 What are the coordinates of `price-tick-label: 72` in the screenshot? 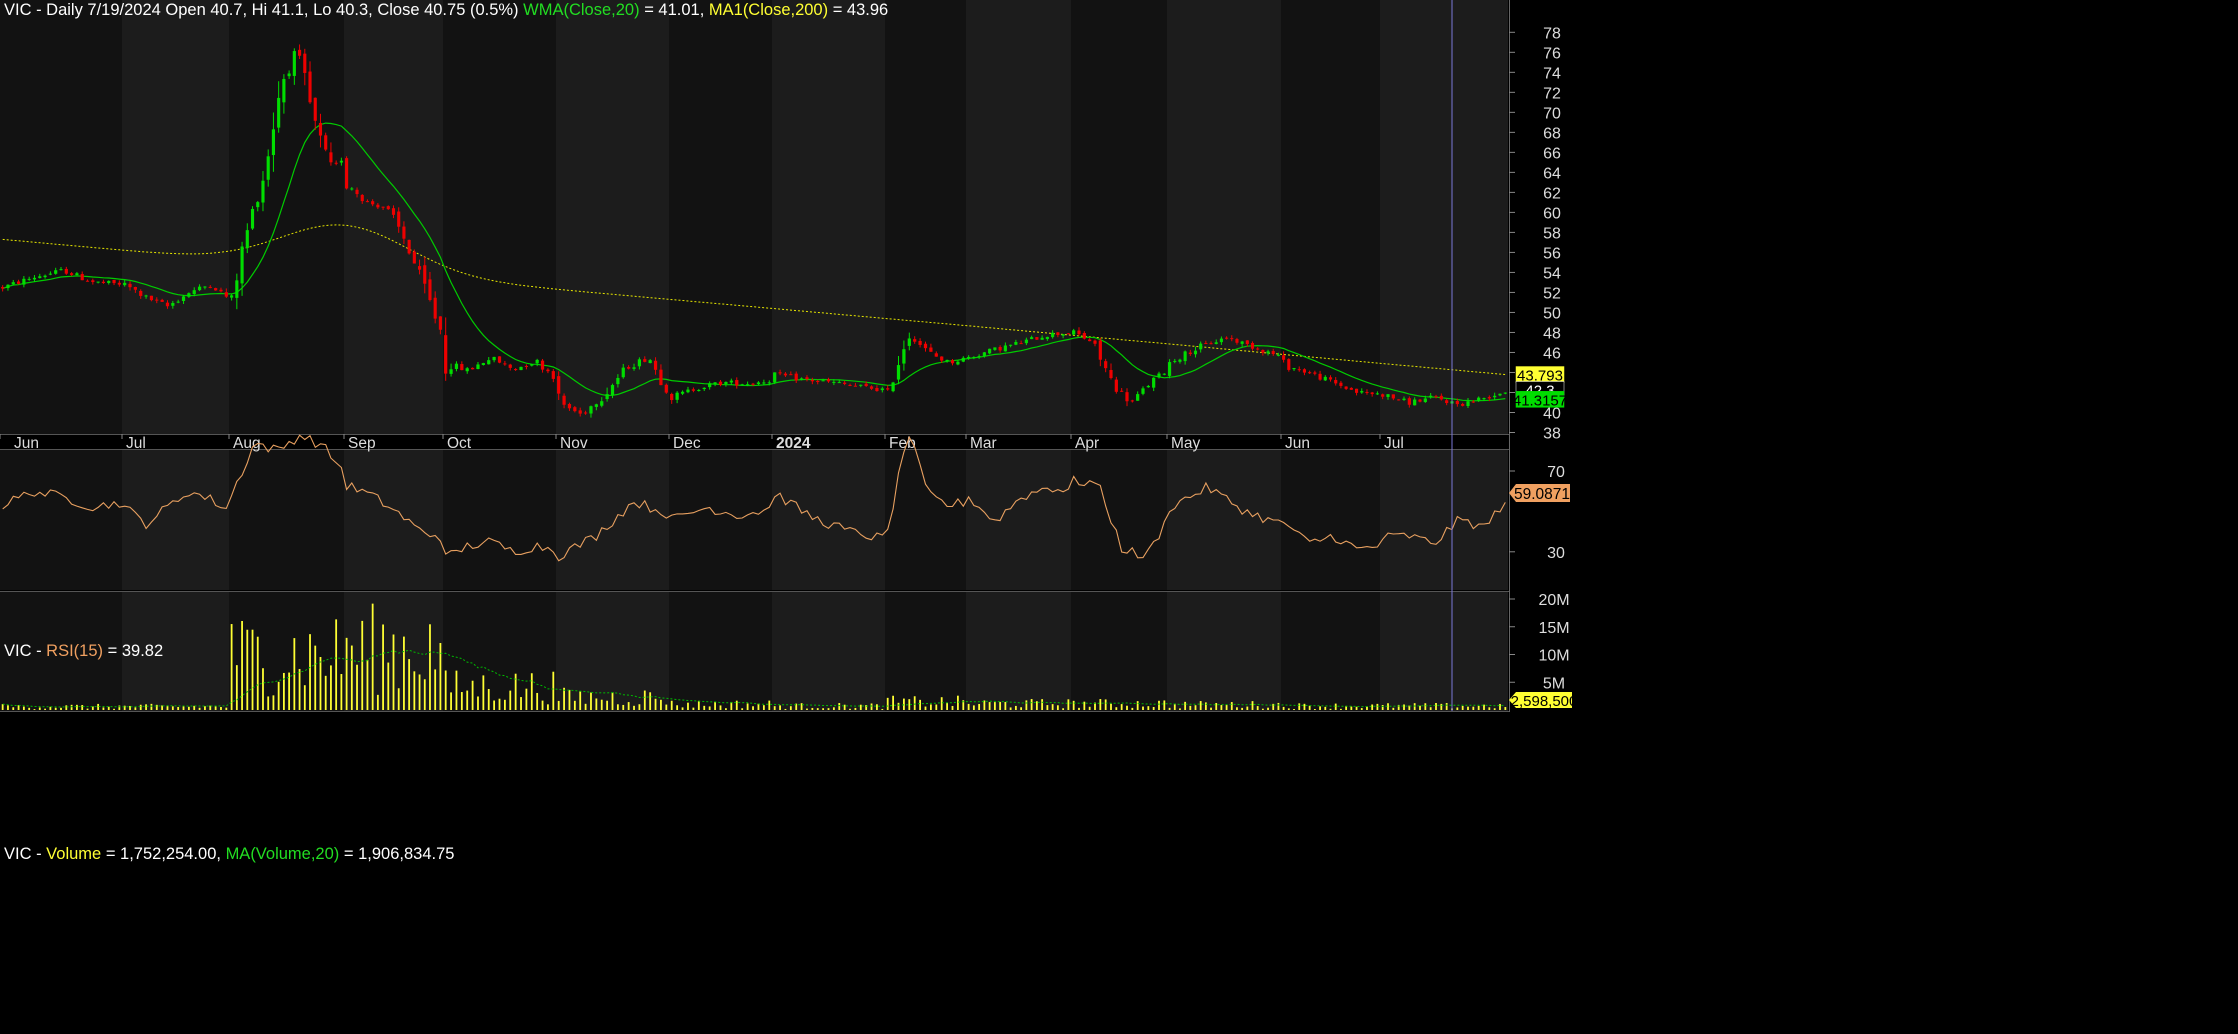 It's located at (1552, 93).